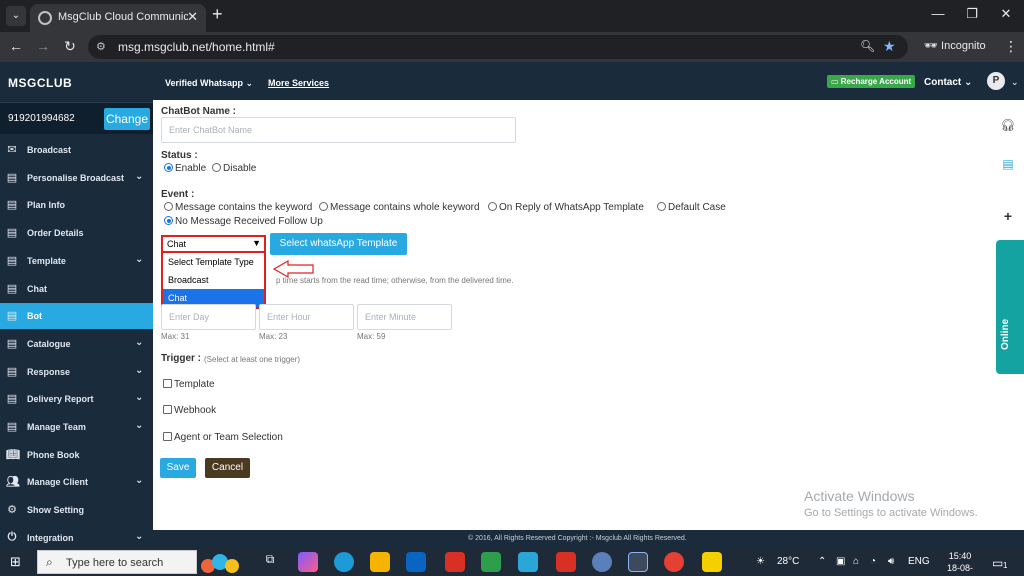  I want to click on chrome-icon, so click(638, 562).